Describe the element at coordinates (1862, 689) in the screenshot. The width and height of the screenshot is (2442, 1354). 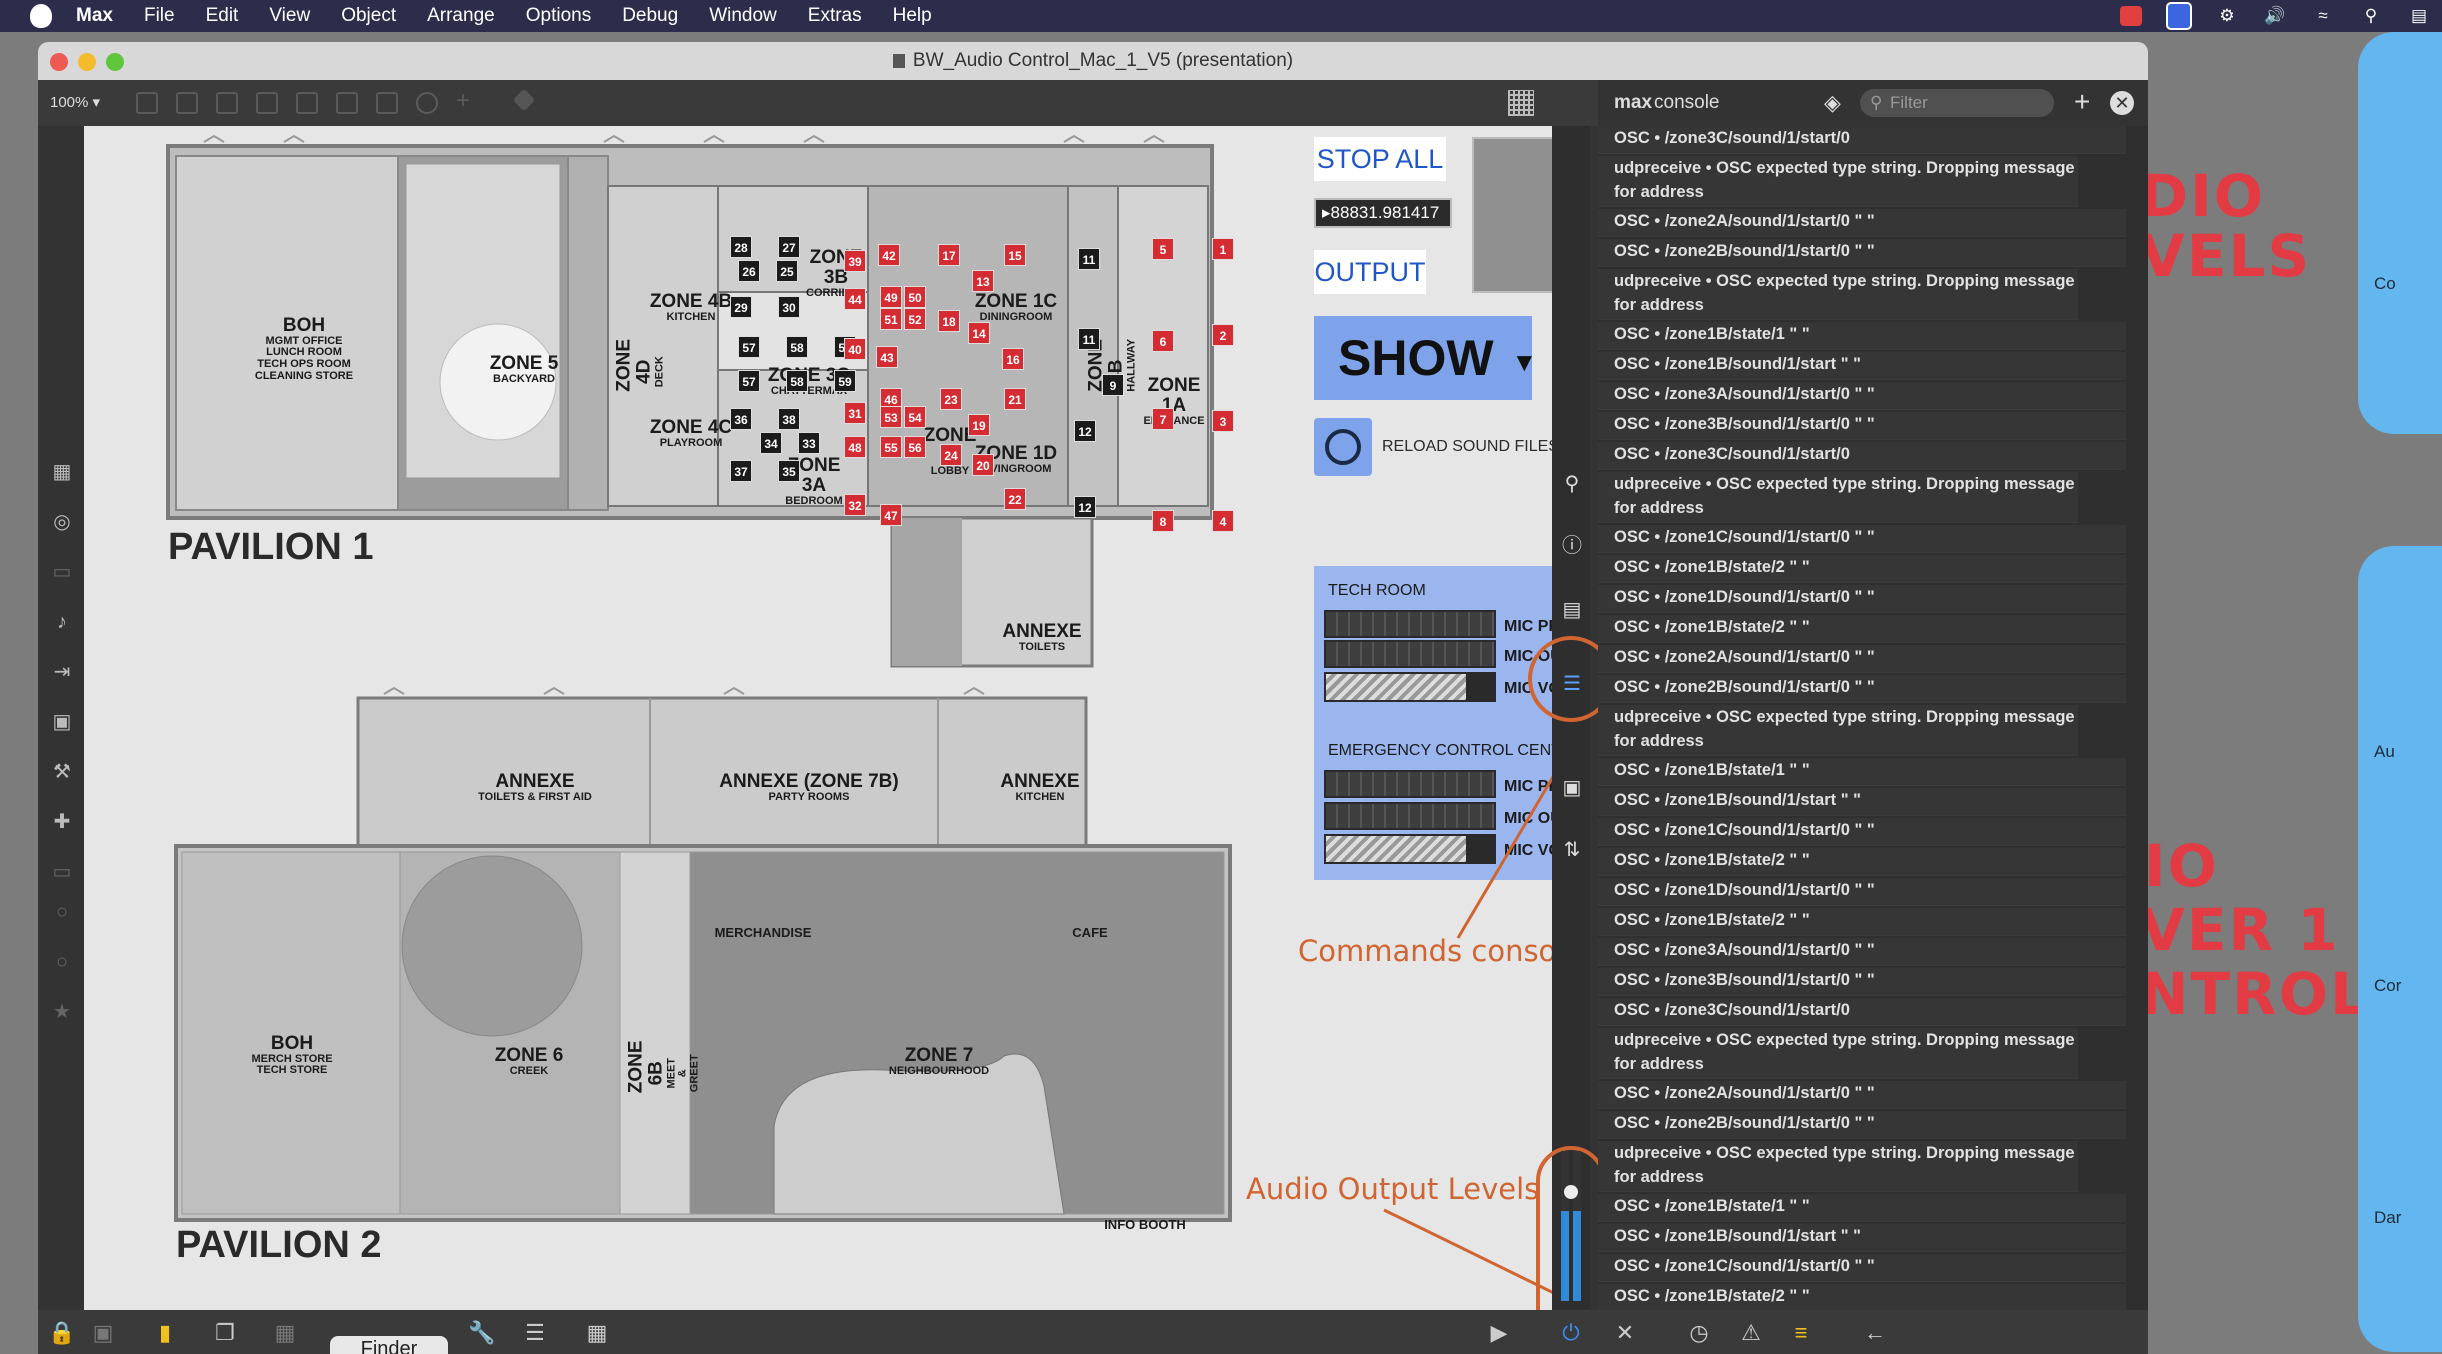
I see `console-row: OSC • /zone2B/sound/1/start/0 " "` at that location.